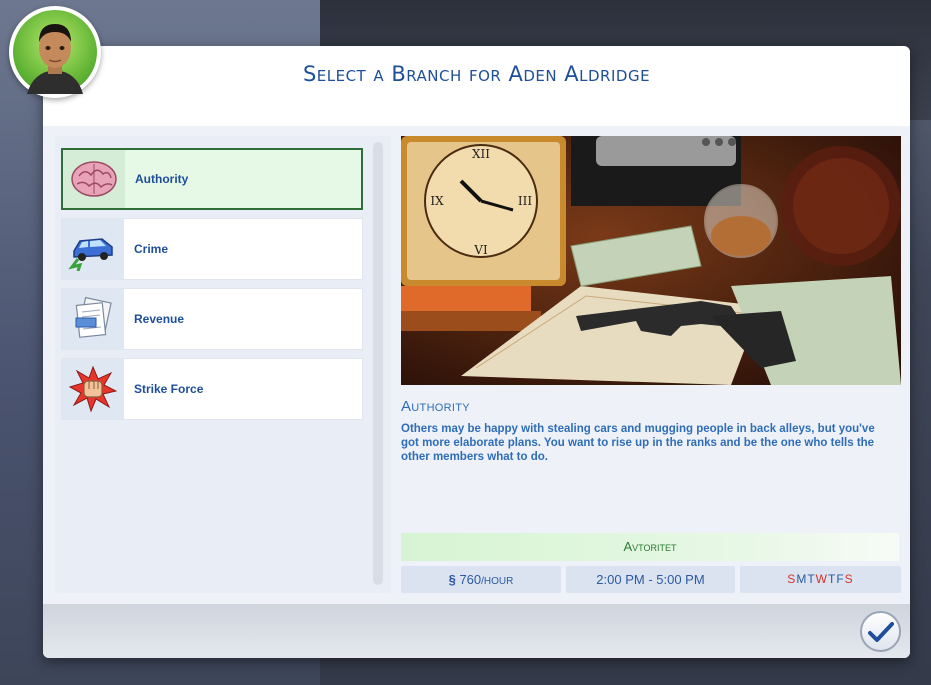 The image size is (931, 685). Describe the element at coordinates (93, 389) in the screenshot. I see `fist-icon` at that location.